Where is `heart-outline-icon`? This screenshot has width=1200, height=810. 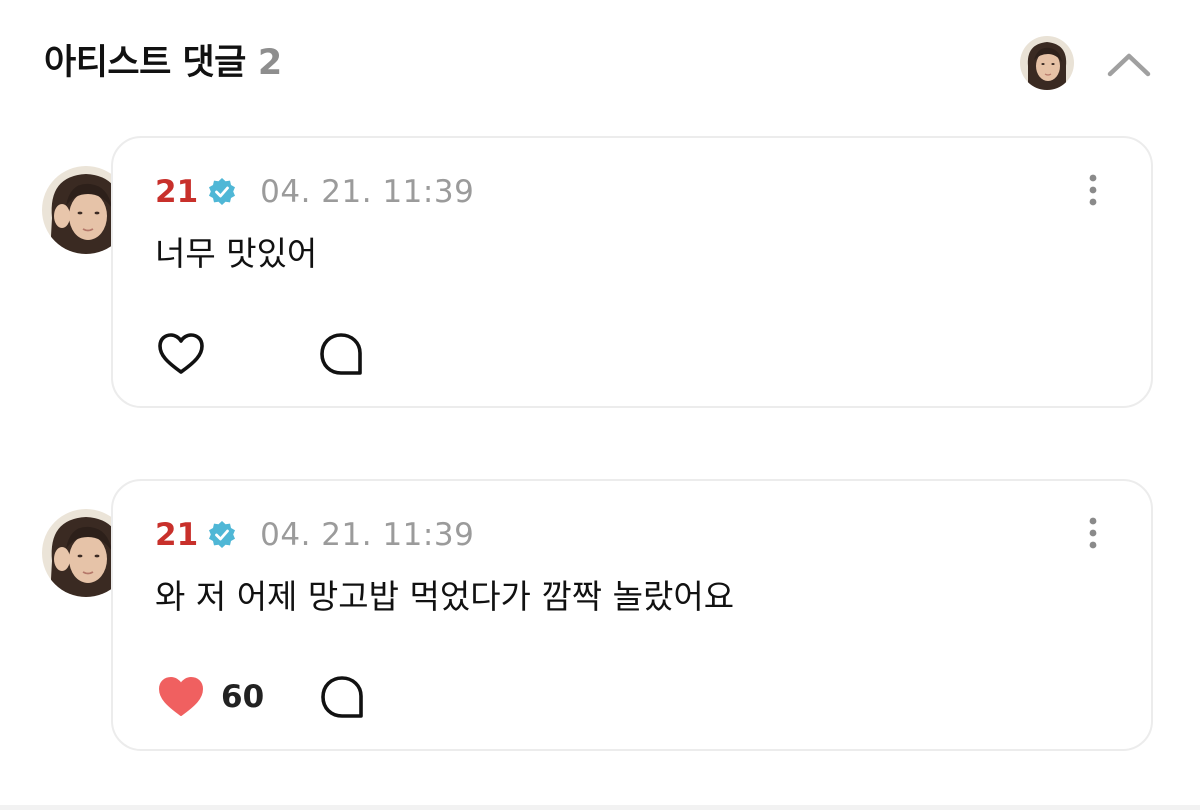 heart-outline-icon is located at coordinates (181, 353).